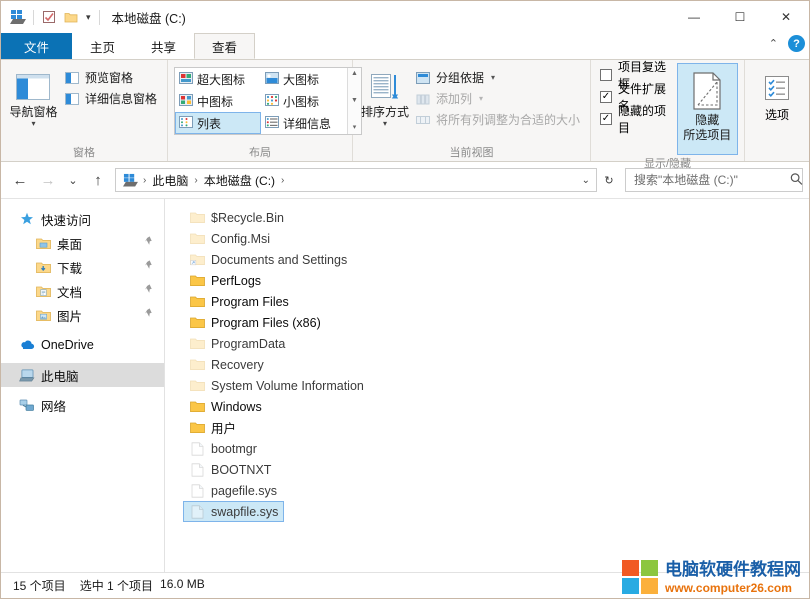 The width and height of the screenshot is (810, 599). I want to click on address-dropdown-icon: ⌄, so click(586, 180).